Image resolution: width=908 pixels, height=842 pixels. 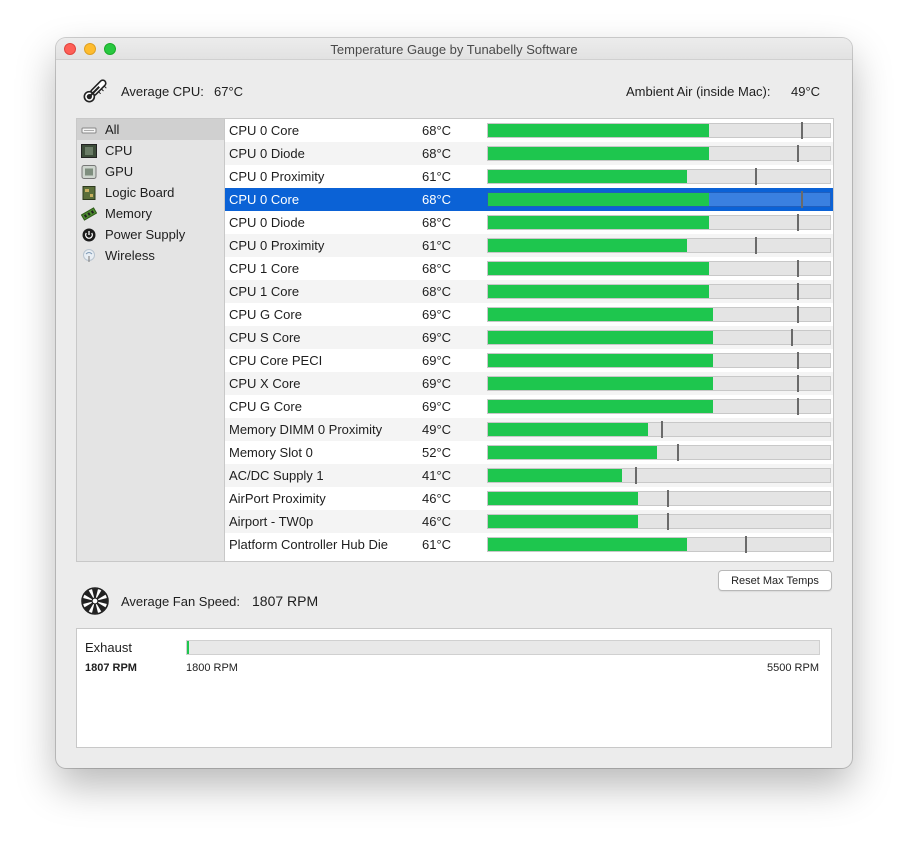 I want to click on sensor-row: Memory DIMM 0 Proximity 49°C, so click(x=529, y=429).